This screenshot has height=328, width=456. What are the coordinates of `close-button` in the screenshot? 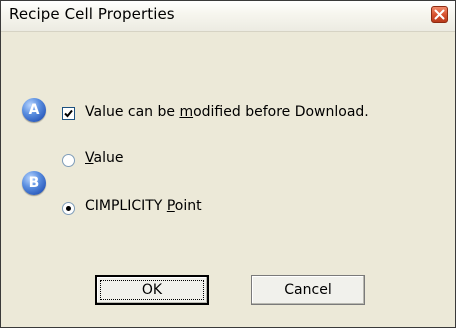 It's located at (439, 14).